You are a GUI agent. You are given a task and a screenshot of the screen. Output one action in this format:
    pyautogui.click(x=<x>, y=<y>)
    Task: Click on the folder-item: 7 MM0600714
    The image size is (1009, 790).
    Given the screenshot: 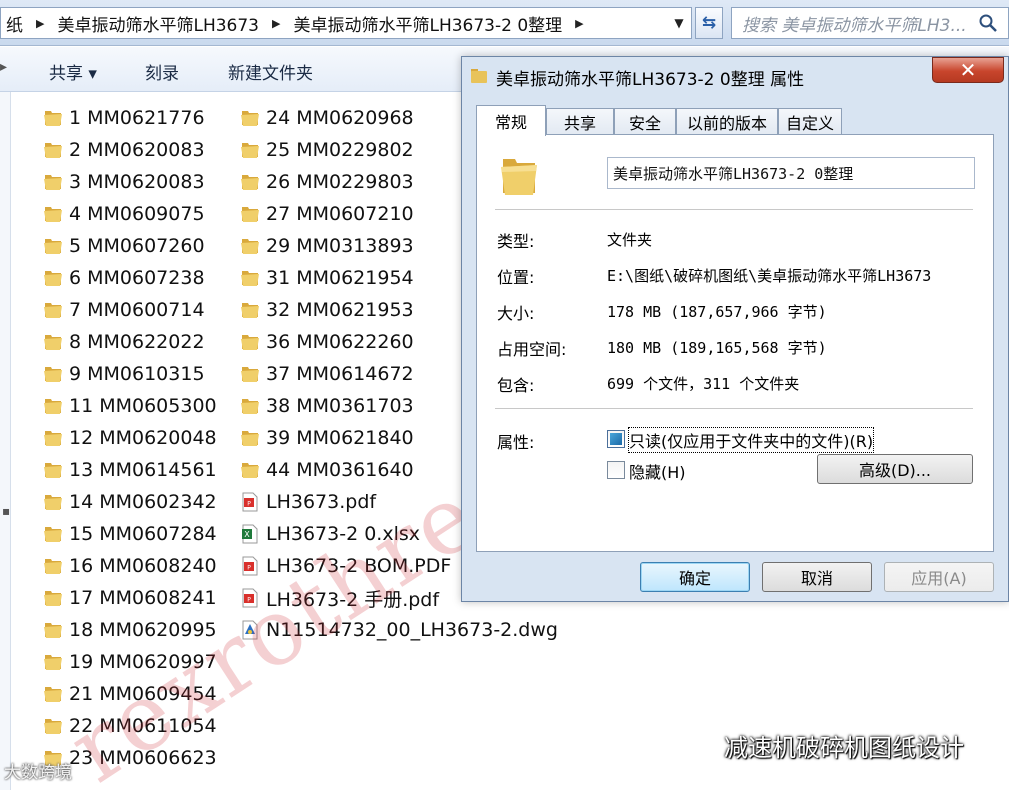 What is the action you would take?
    pyautogui.click(x=124, y=310)
    